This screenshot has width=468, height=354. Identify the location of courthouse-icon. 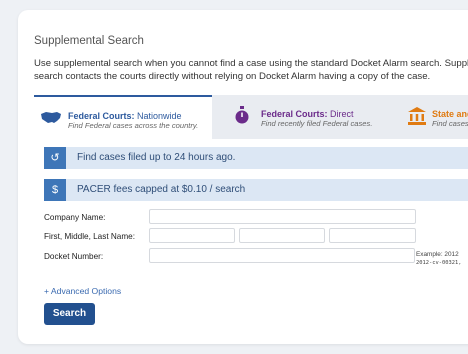
(417, 118).